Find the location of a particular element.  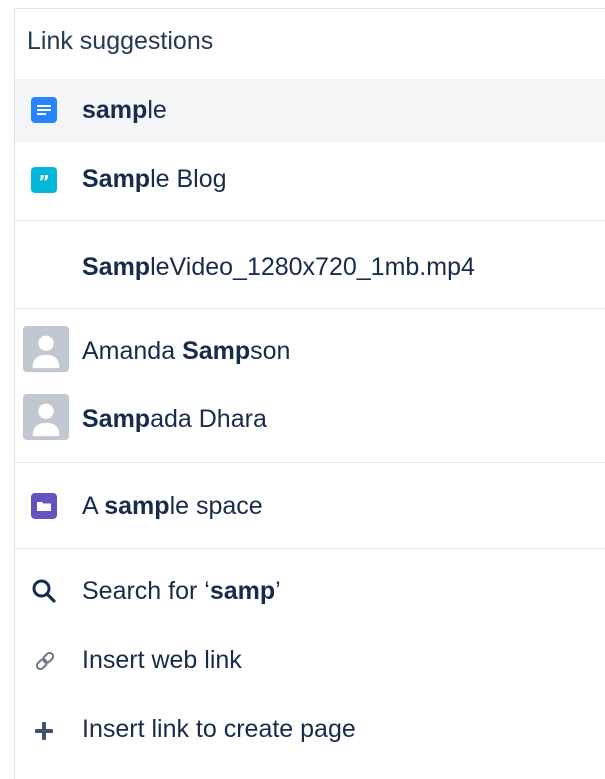

insert-link-create-page-action: Insert link to create page is located at coordinates (310, 729).